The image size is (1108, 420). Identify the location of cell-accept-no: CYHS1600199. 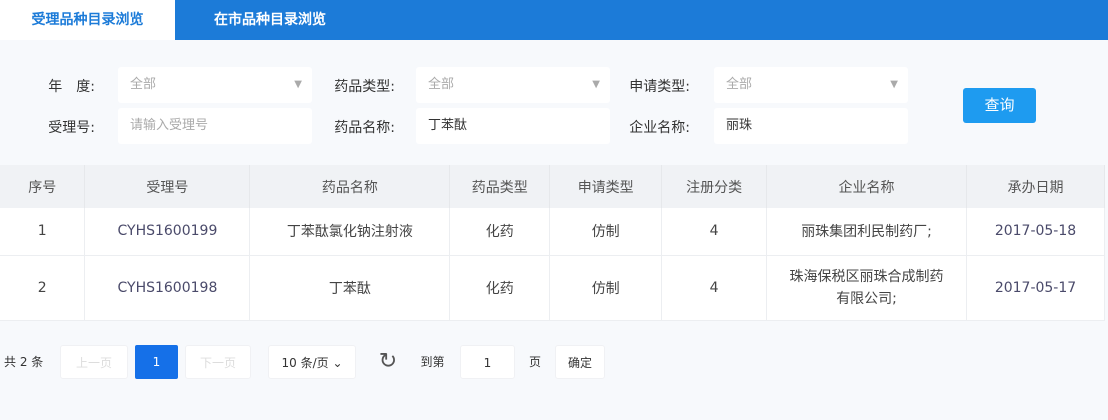
(167, 232).